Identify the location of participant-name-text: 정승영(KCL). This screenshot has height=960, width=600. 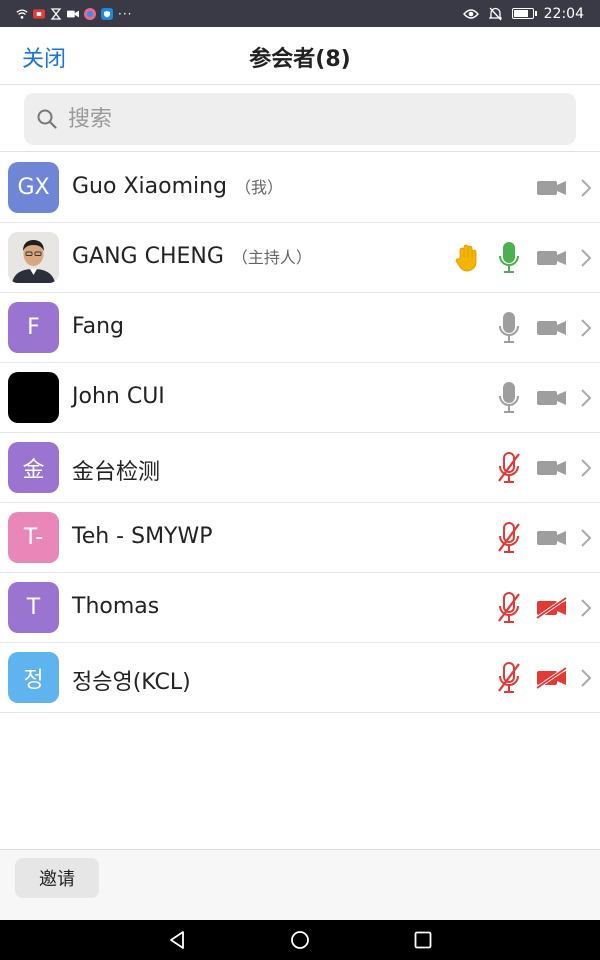
(131, 682).